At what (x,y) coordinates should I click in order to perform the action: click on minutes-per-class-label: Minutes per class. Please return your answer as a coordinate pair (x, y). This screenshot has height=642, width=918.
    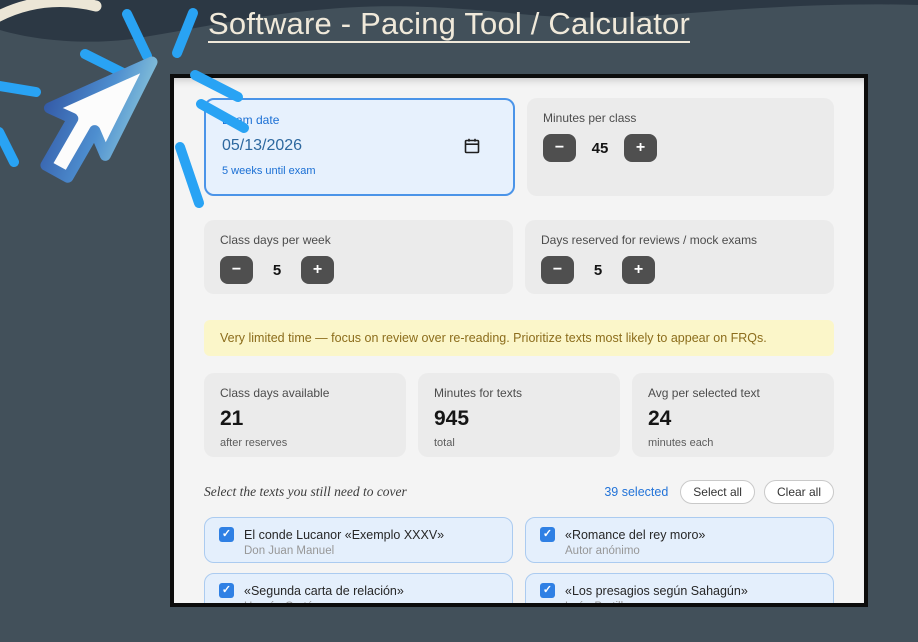
    Looking at the image, I should click on (590, 118).